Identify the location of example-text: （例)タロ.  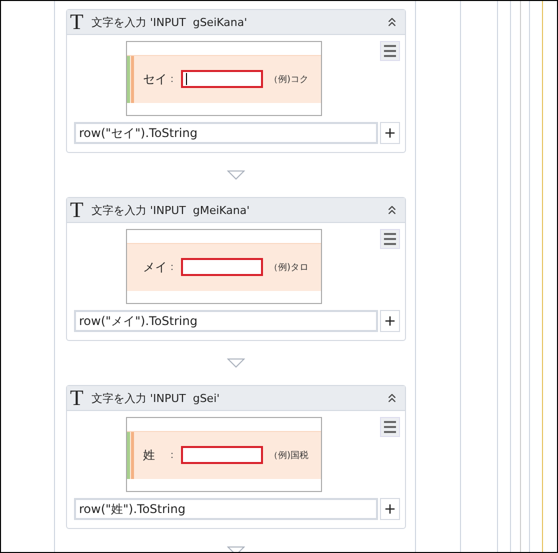
(289, 268).